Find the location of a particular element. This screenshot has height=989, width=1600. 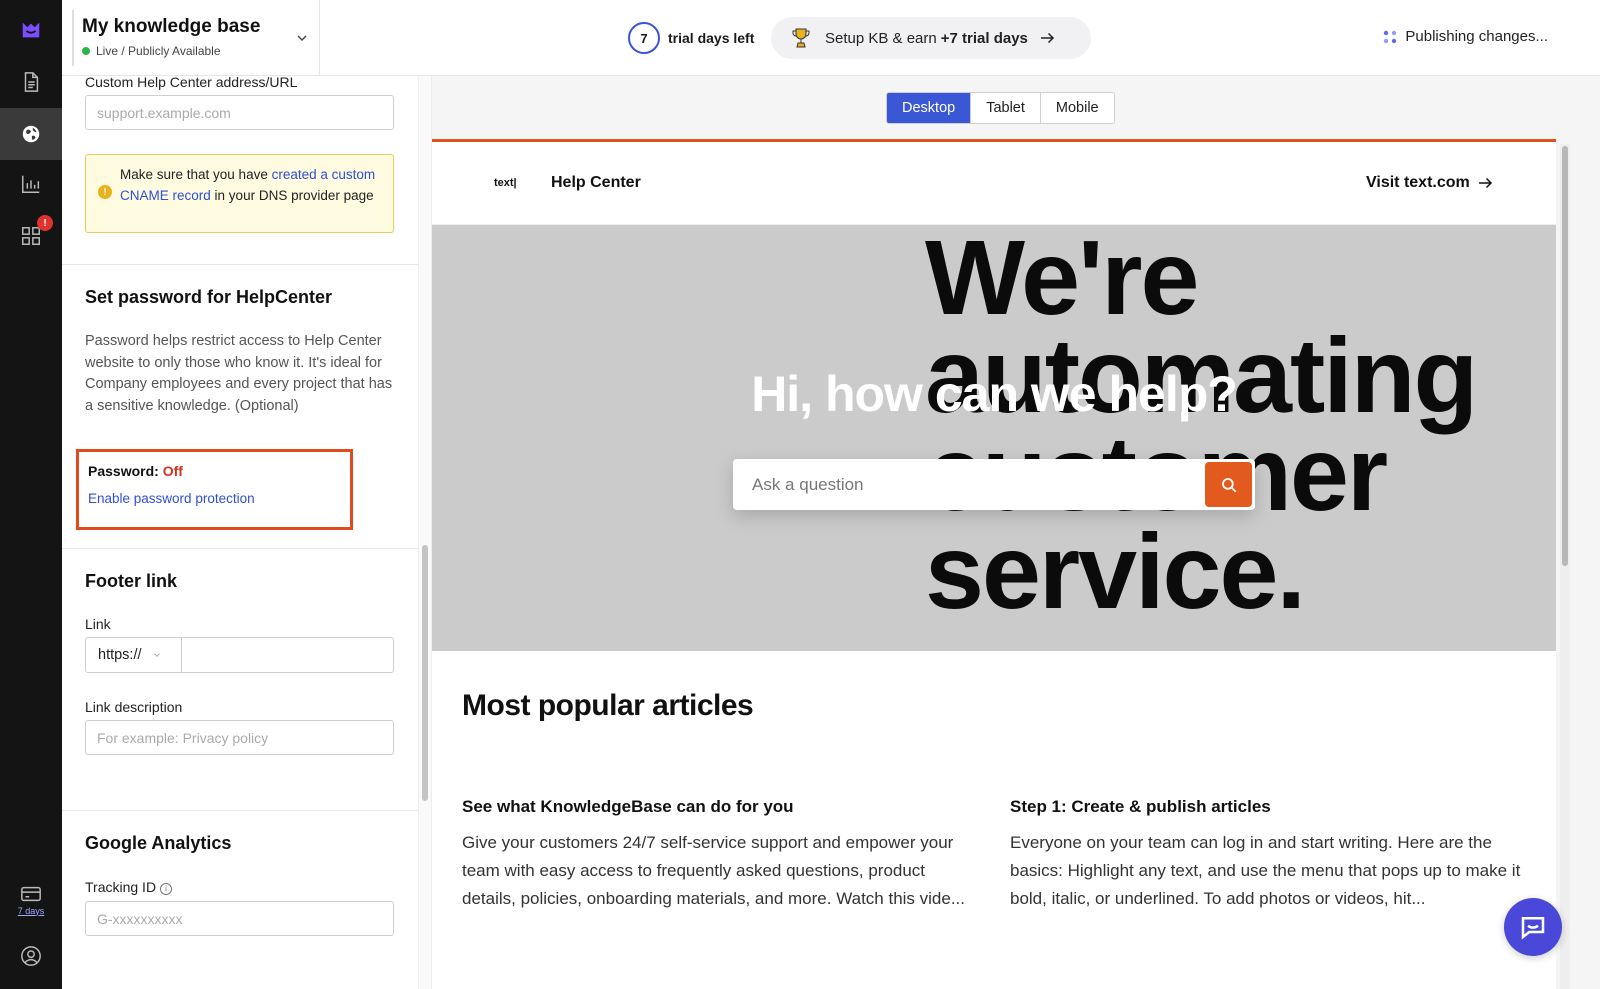

trial-counter: 7 trial days left is located at coordinates (691, 38).